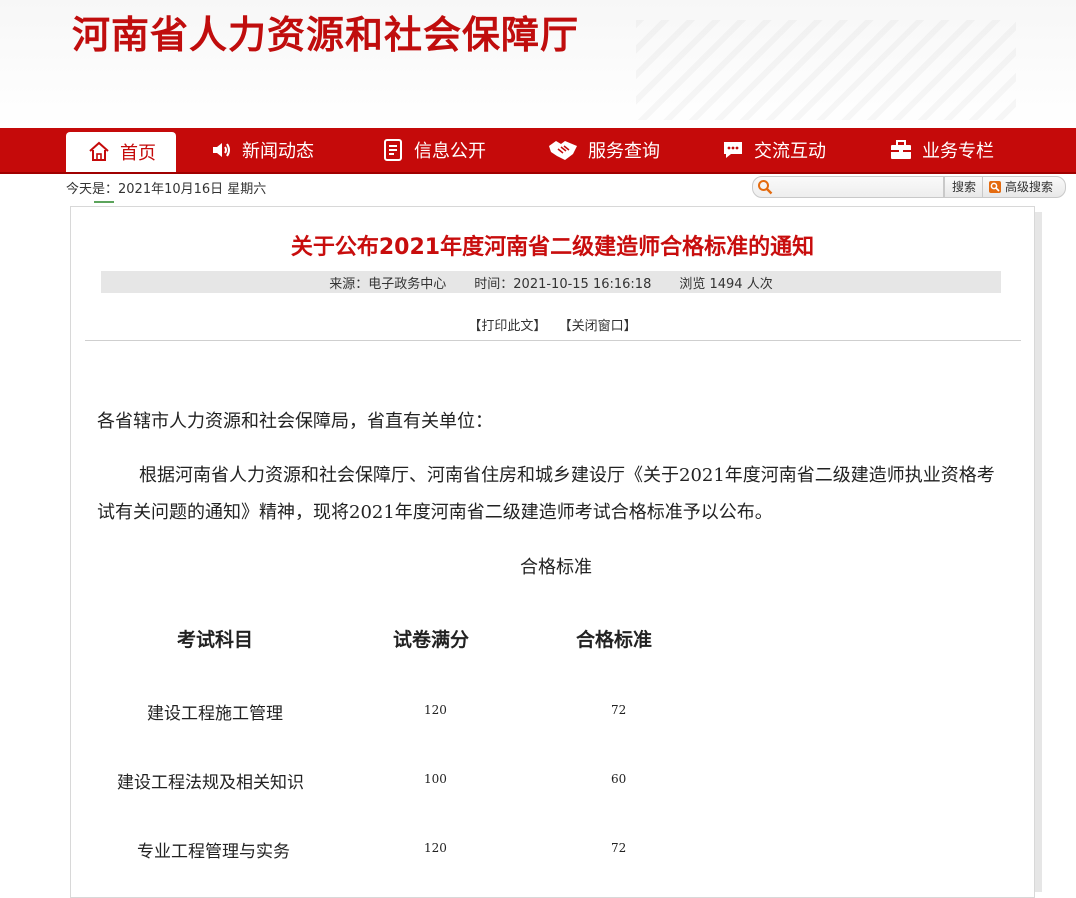  Describe the element at coordinates (138, 153) in the screenshot. I see `nav-item-label: 首页` at that location.